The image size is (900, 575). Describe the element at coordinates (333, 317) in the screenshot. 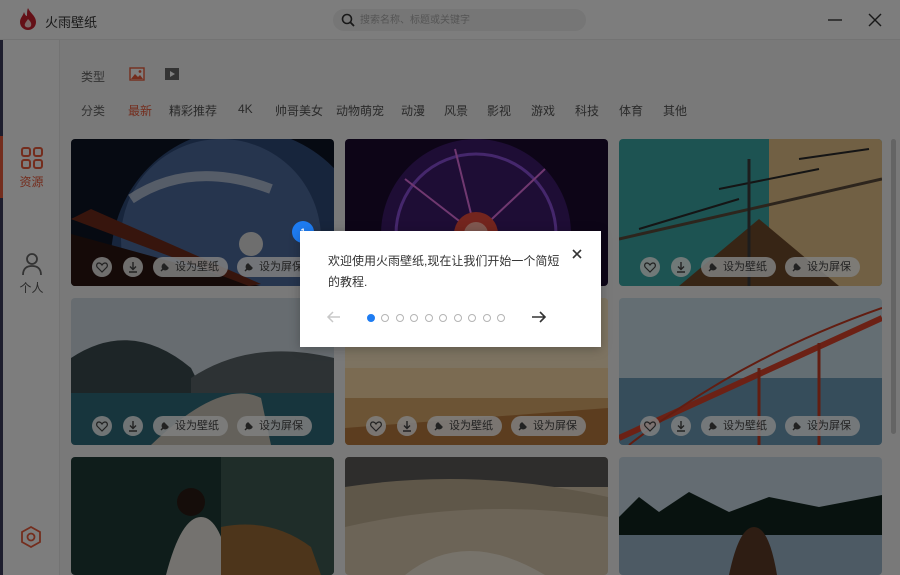

I see `arrow-left-icon` at that location.